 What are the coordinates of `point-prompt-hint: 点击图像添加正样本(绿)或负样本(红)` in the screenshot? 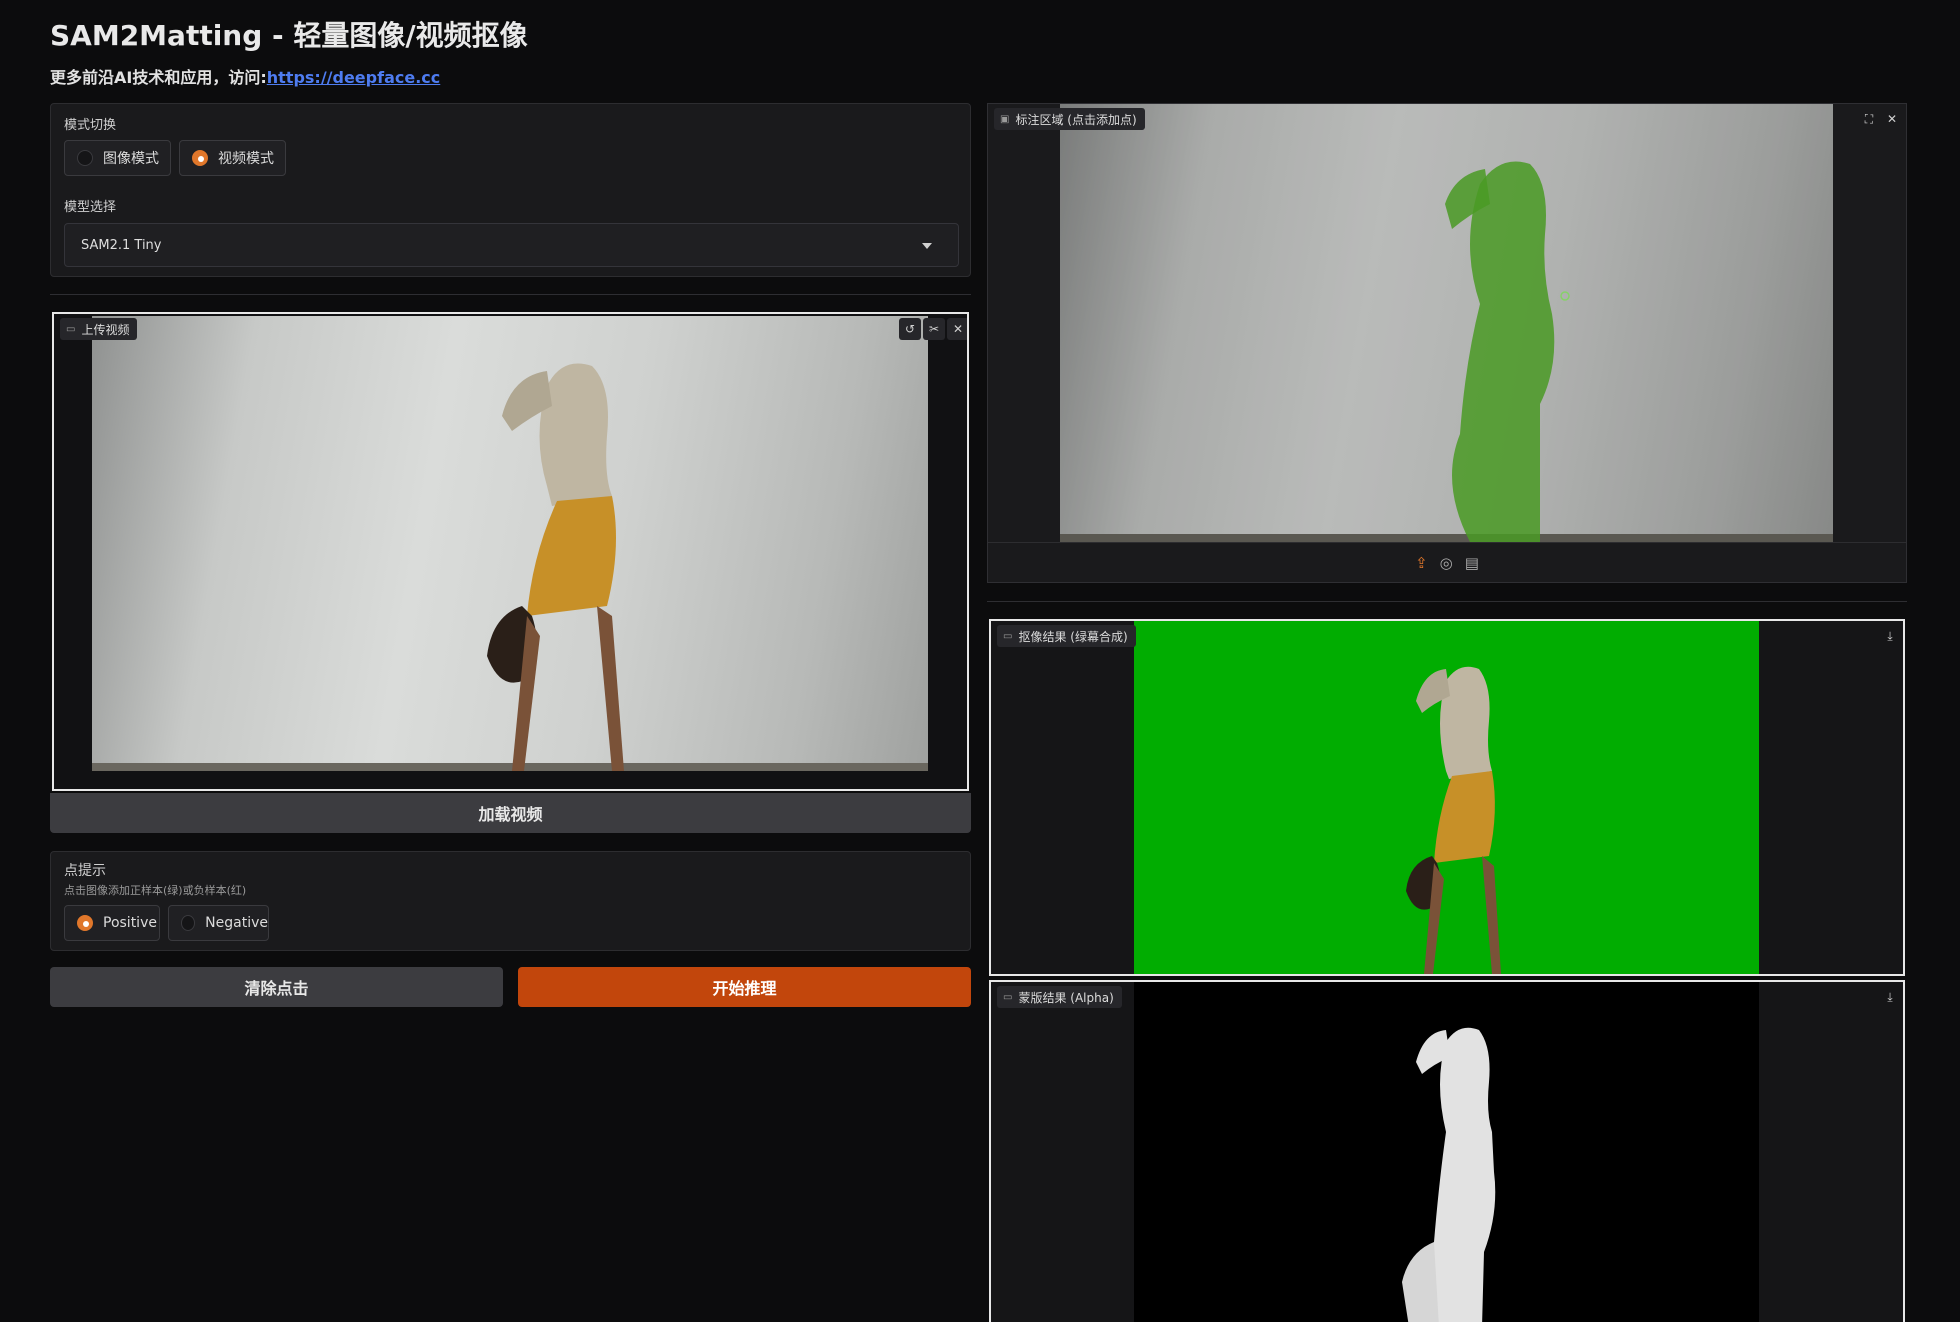 It's located at (155, 890).